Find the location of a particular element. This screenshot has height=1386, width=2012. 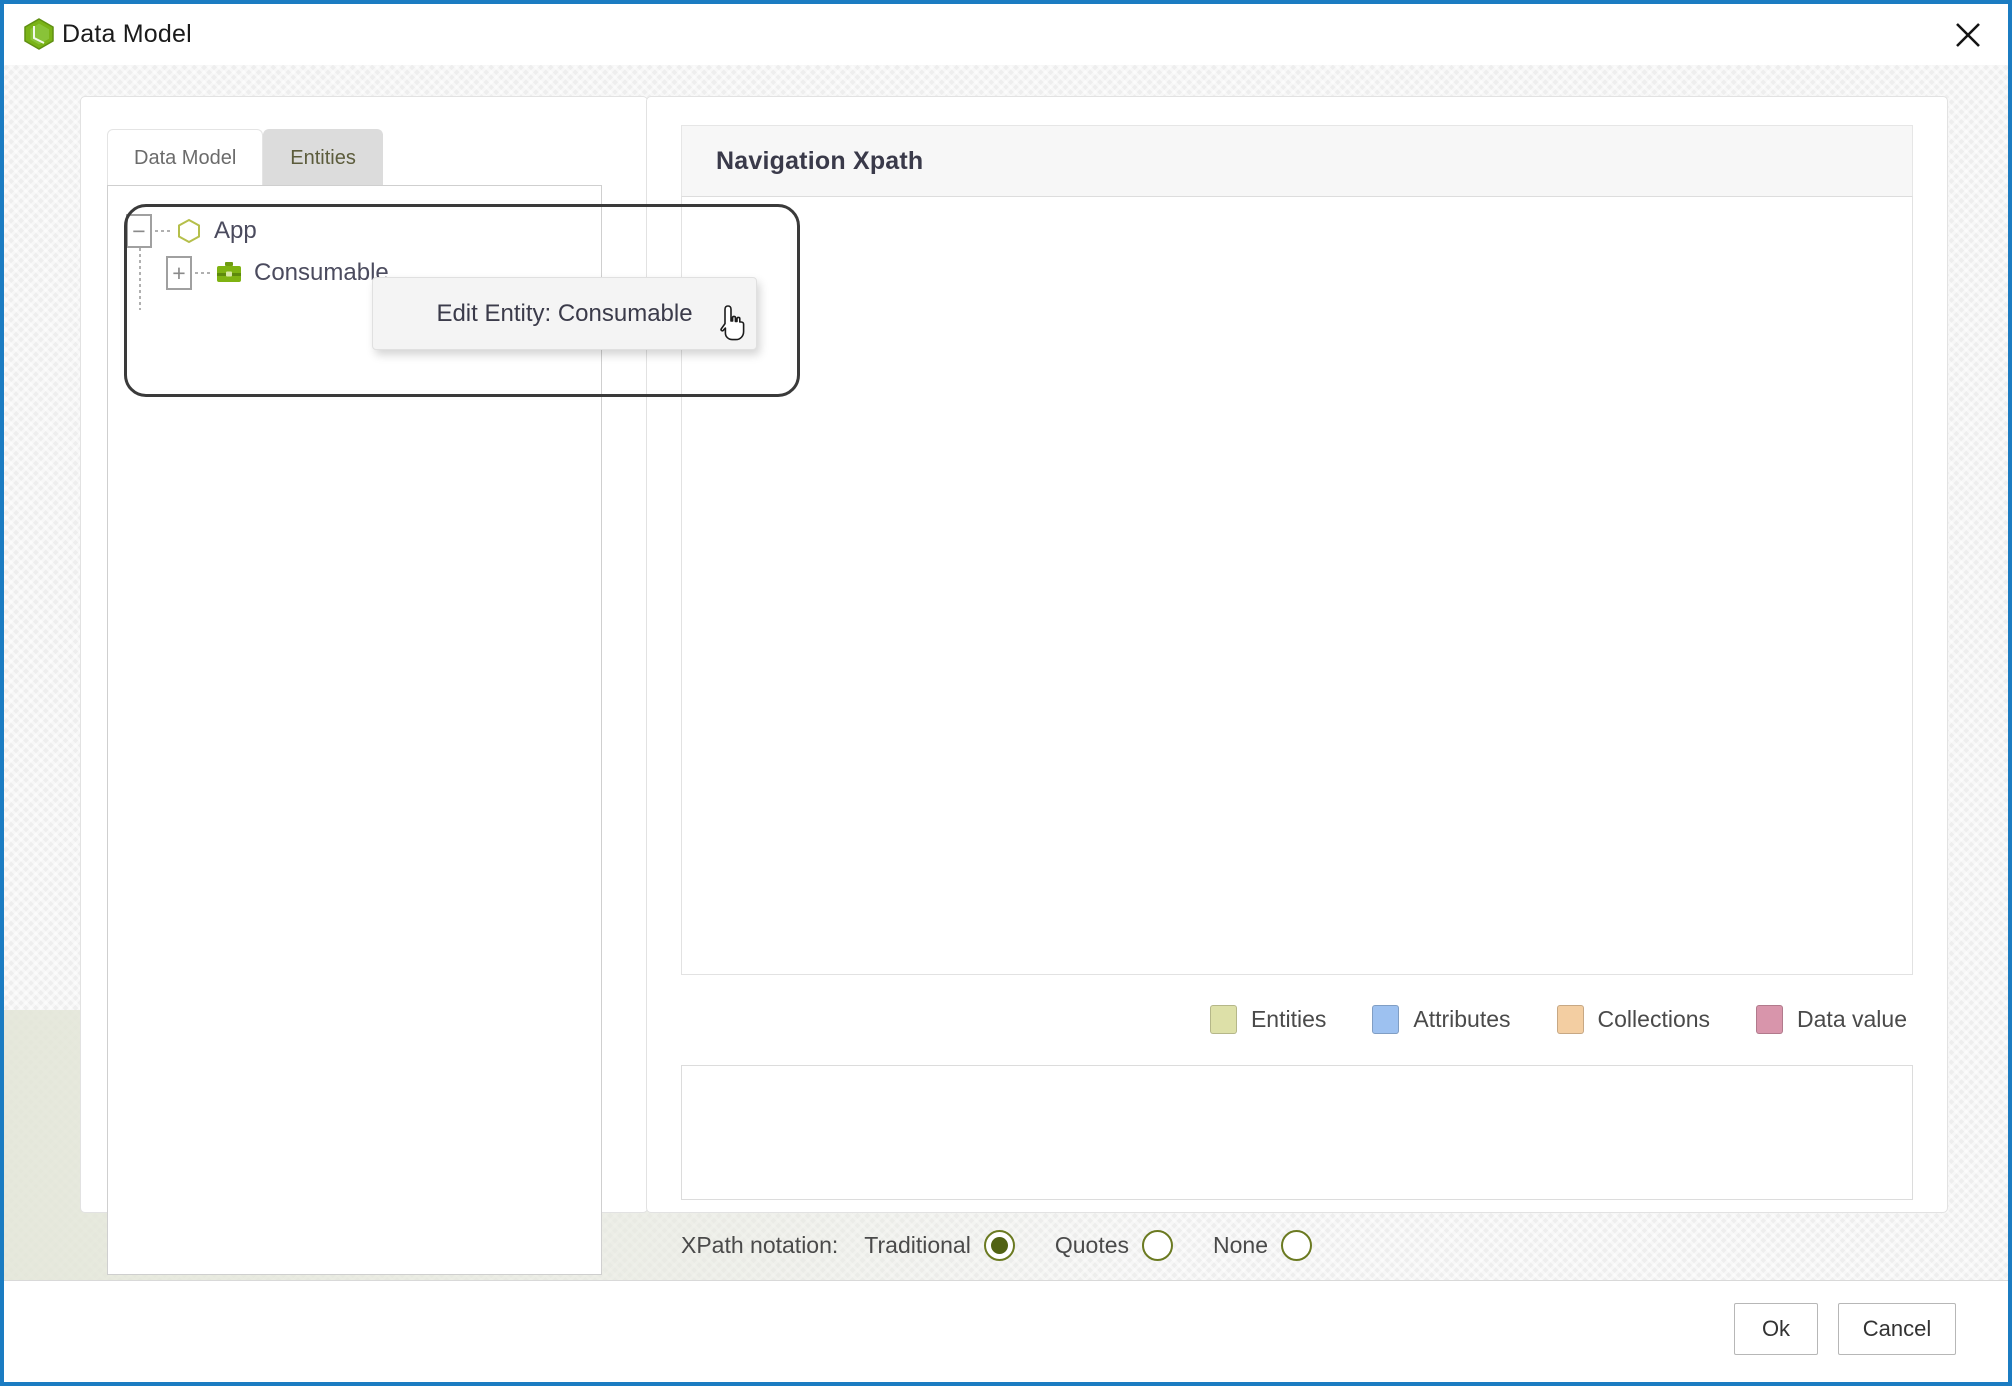

legend-label-entities: Entities is located at coordinates (1288, 1018).